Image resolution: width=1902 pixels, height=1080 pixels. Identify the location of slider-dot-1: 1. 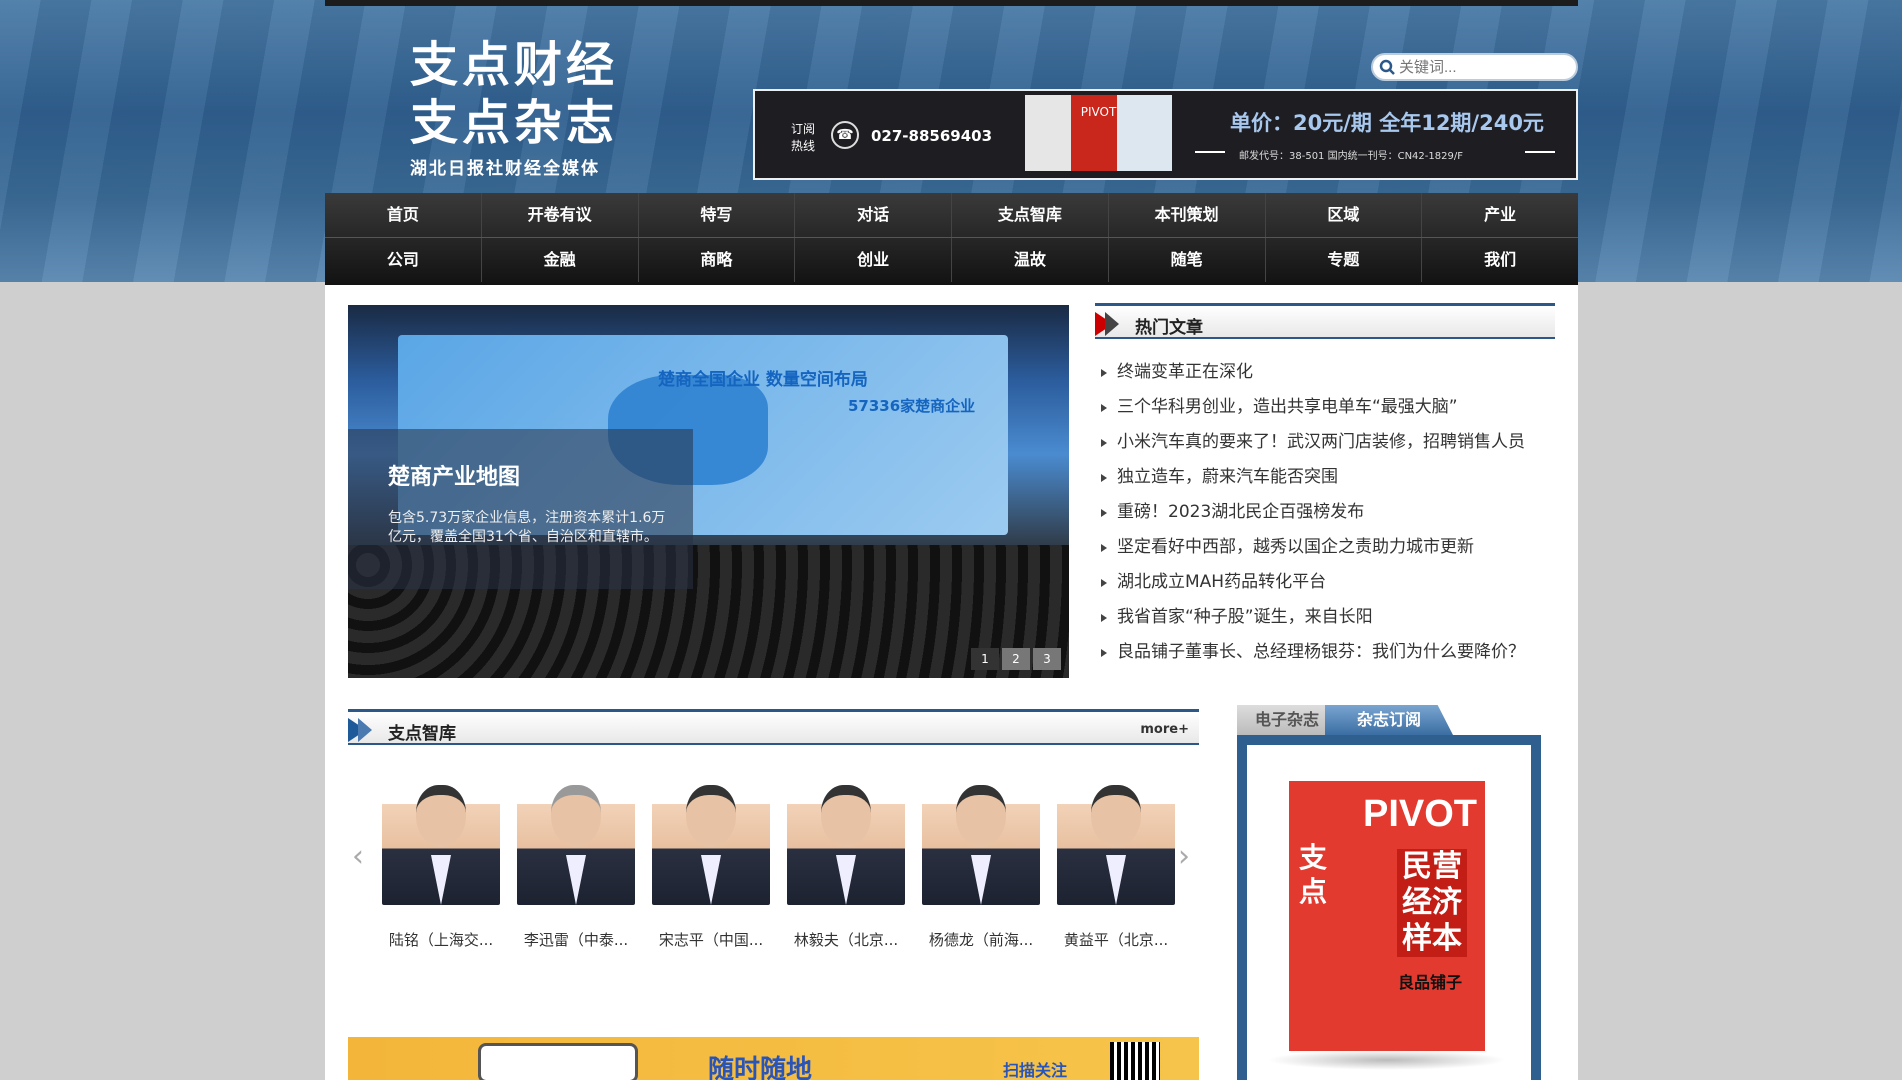
(985, 659).